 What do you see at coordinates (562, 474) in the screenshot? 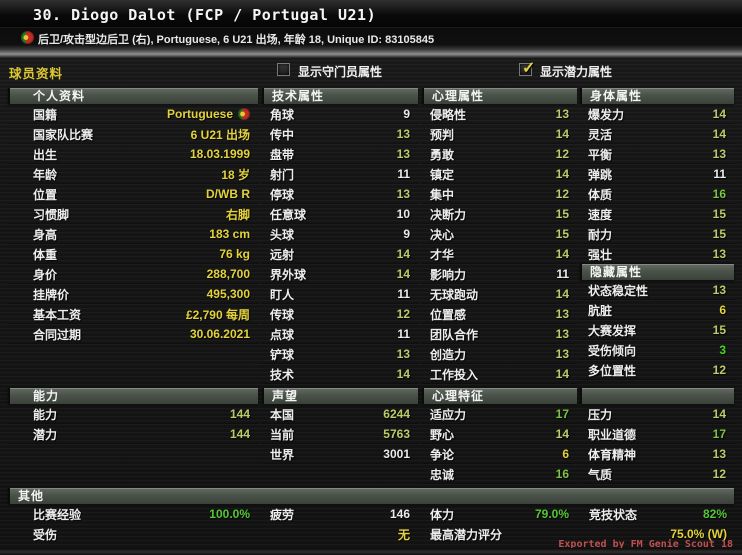
I see `attribute-value: 16` at bounding box center [562, 474].